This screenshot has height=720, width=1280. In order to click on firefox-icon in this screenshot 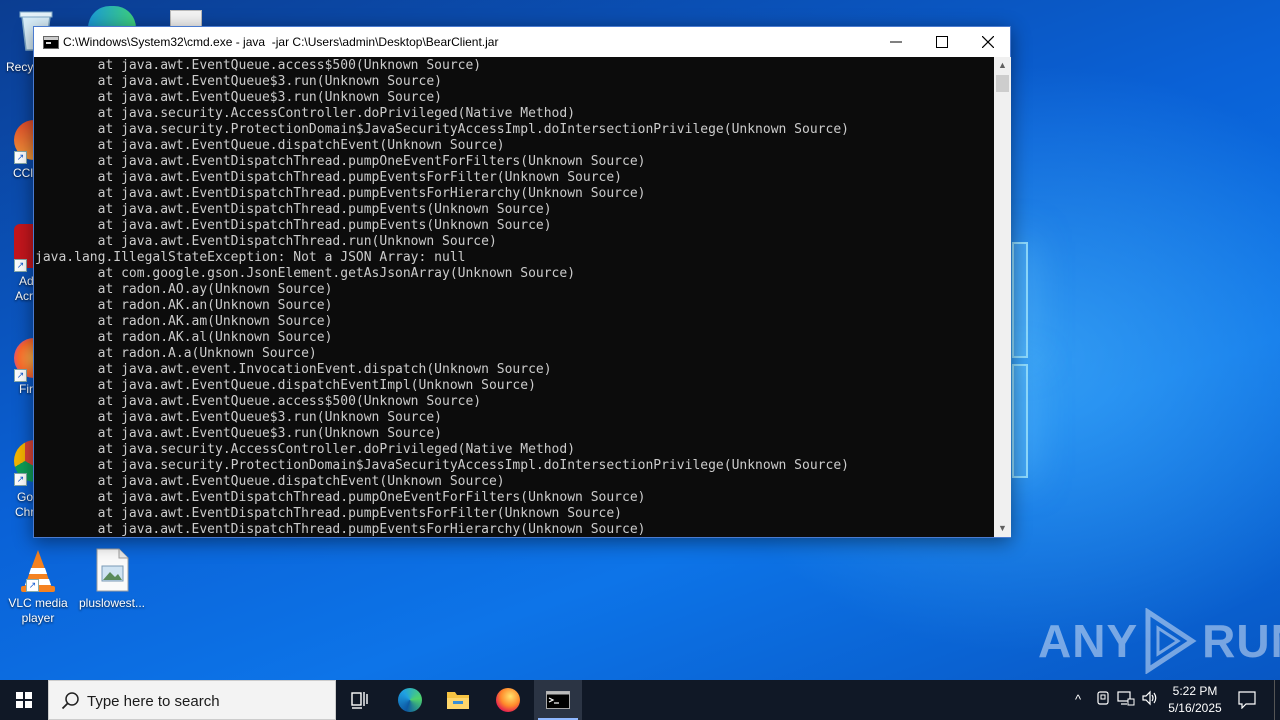, I will do `click(508, 700)`.